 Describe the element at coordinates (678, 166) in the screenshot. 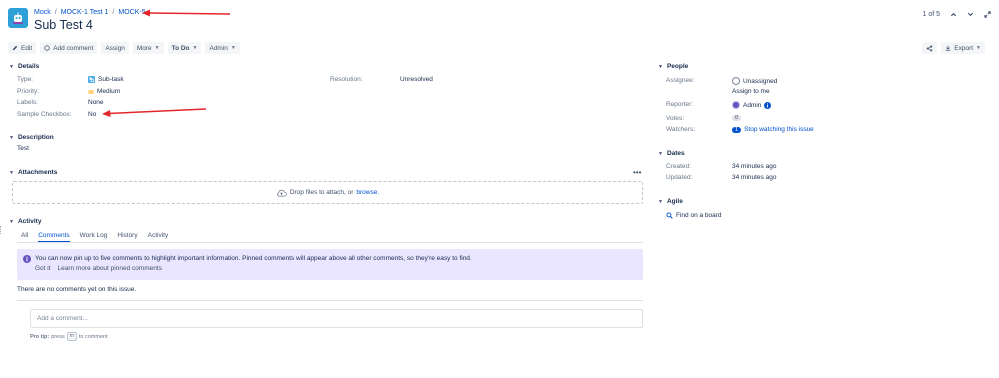

I see `created-label: Created:` at that location.